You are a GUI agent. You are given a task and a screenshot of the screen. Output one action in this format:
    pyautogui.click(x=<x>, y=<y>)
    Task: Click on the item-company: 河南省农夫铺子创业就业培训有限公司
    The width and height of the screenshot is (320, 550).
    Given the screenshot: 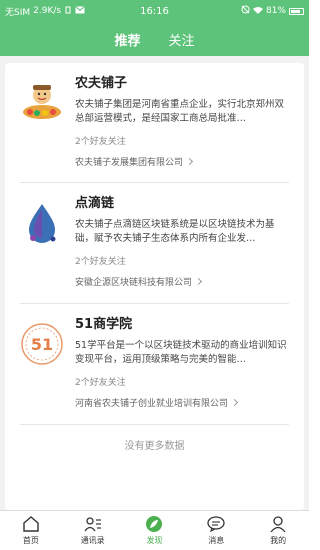 What is the action you would take?
    pyautogui.click(x=152, y=404)
    